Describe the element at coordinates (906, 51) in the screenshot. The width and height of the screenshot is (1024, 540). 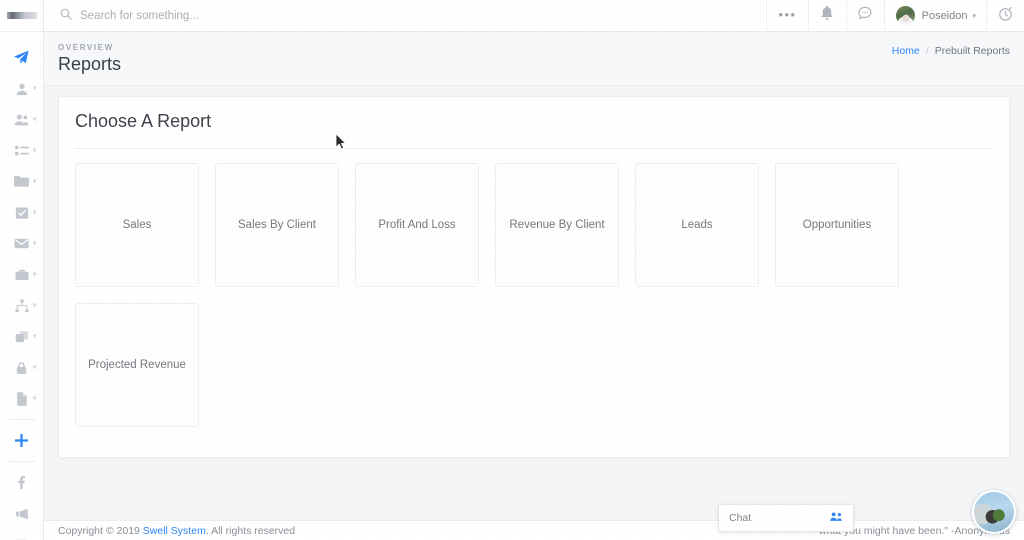
I see `breadcrumb-home-link: Home` at that location.